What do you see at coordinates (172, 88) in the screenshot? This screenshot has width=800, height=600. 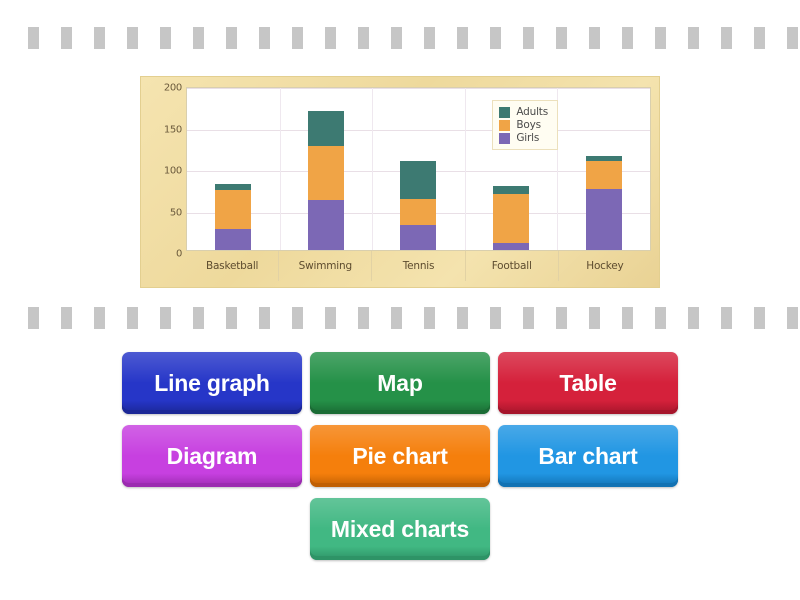 I see `y-axis-tick-label: 200` at bounding box center [172, 88].